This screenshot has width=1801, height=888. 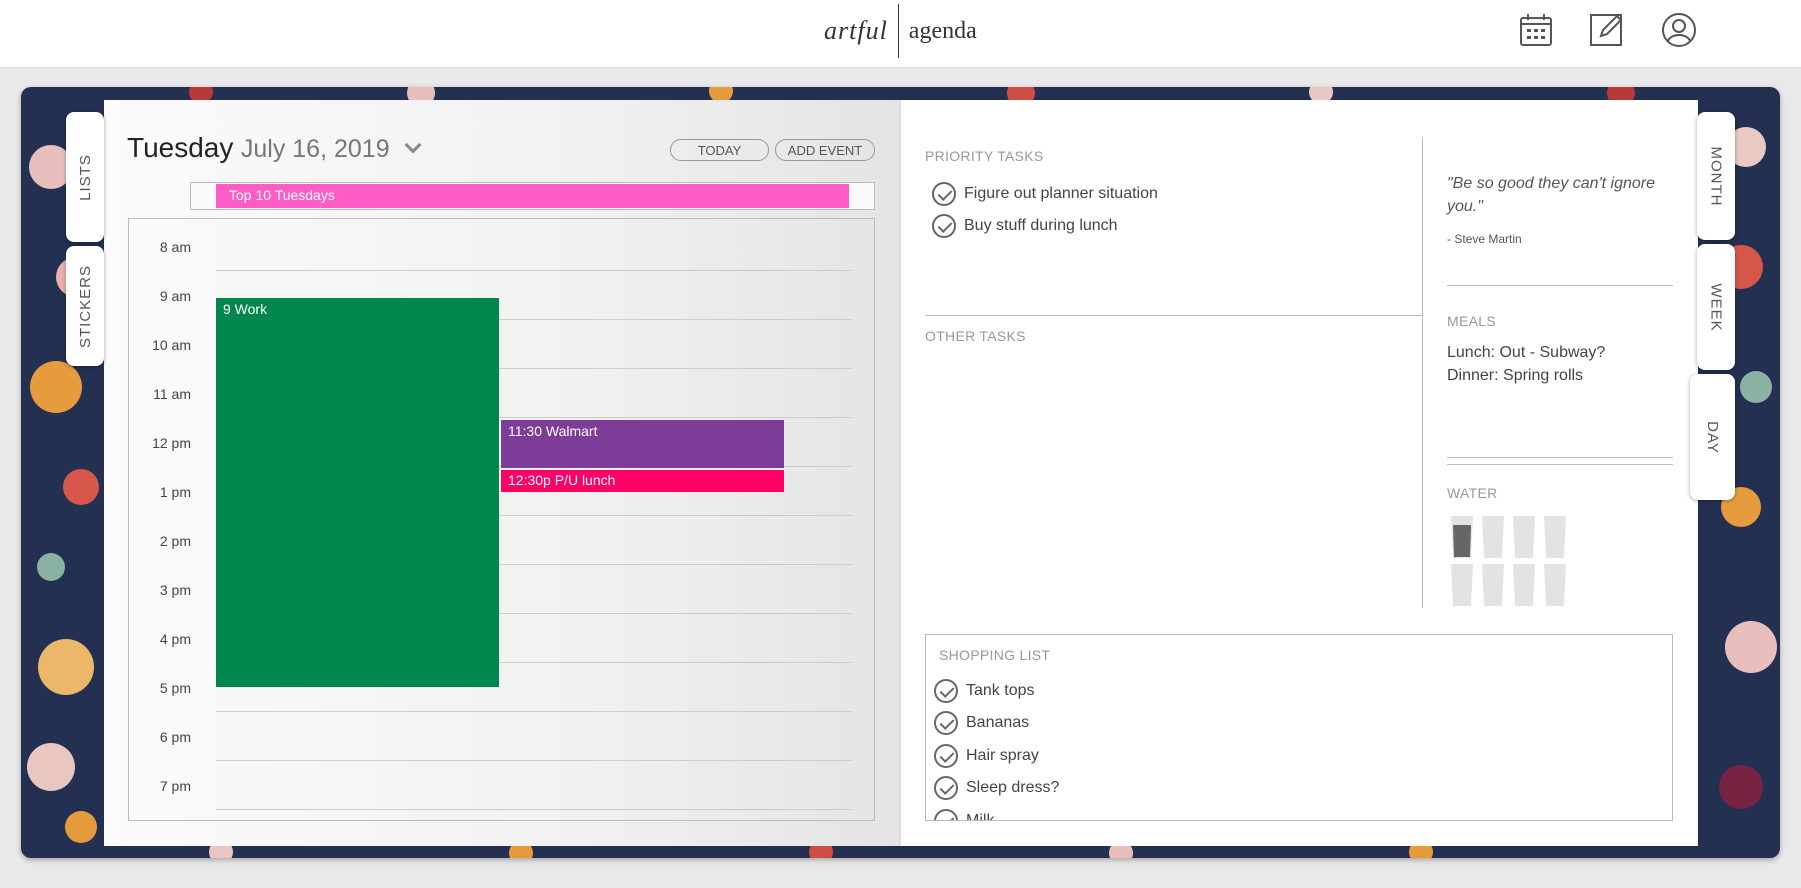 What do you see at coordinates (998, 722) in the screenshot?
I see `list-item-text: Bananas` at bounding box center [998, 722].